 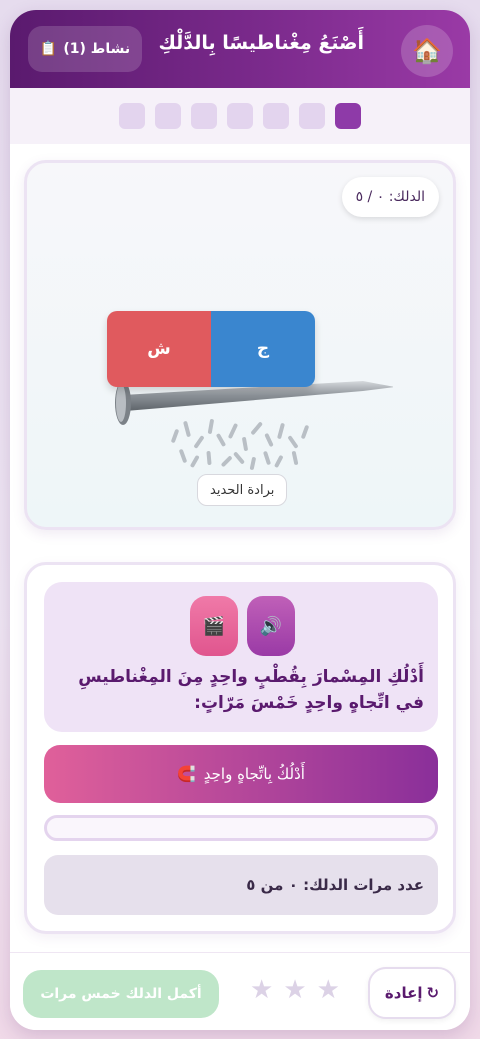 What do you see at coordinates (186, 774) in the screenshot?
I see `magnet-icon: 🧲` at bounding box center [186, 774].